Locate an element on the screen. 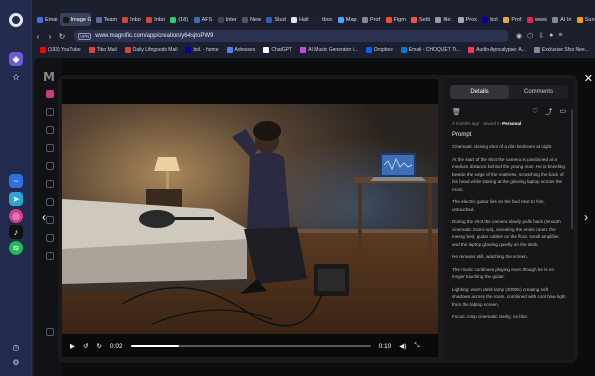  rewind-icon: ↺ is located at coordinates (85, 346).